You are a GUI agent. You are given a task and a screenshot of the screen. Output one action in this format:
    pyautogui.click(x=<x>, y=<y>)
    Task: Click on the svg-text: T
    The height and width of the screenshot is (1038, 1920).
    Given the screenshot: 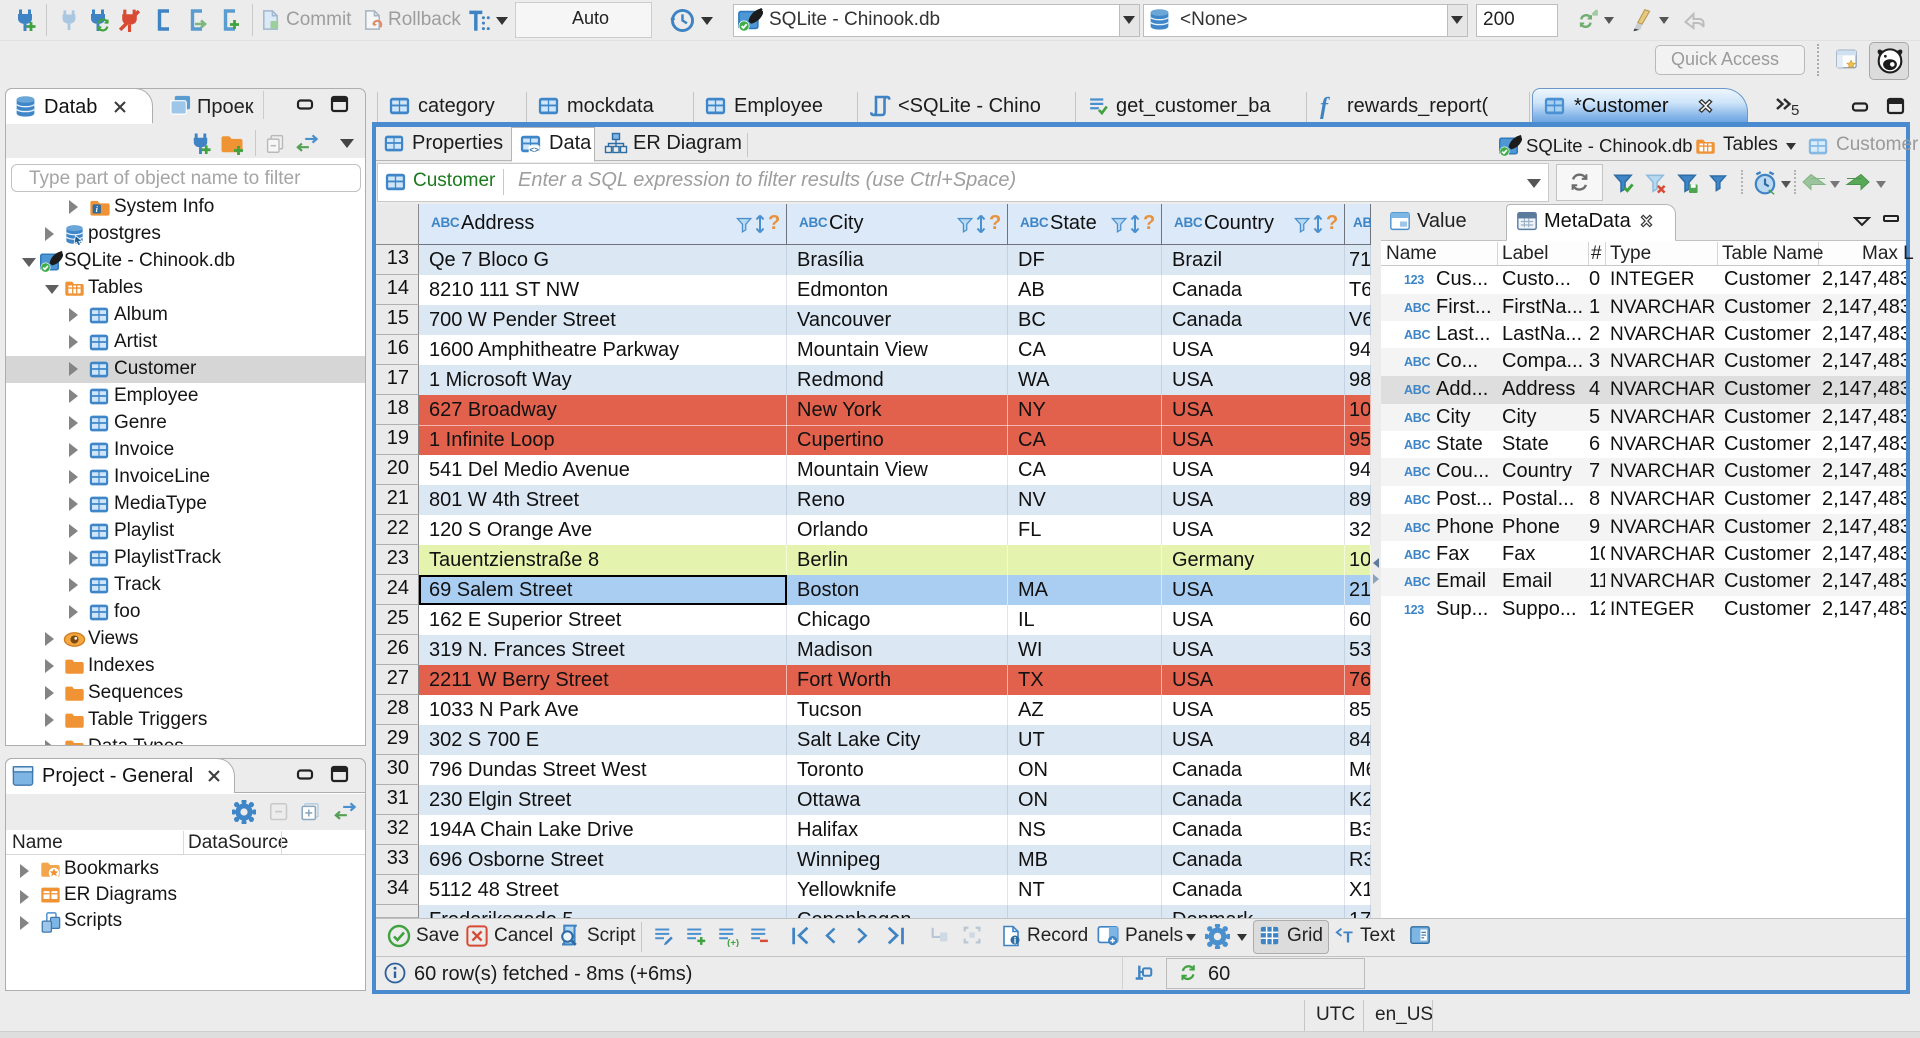 What is the action you would take?
    pyautogui.click(x=1348, y=937)
    